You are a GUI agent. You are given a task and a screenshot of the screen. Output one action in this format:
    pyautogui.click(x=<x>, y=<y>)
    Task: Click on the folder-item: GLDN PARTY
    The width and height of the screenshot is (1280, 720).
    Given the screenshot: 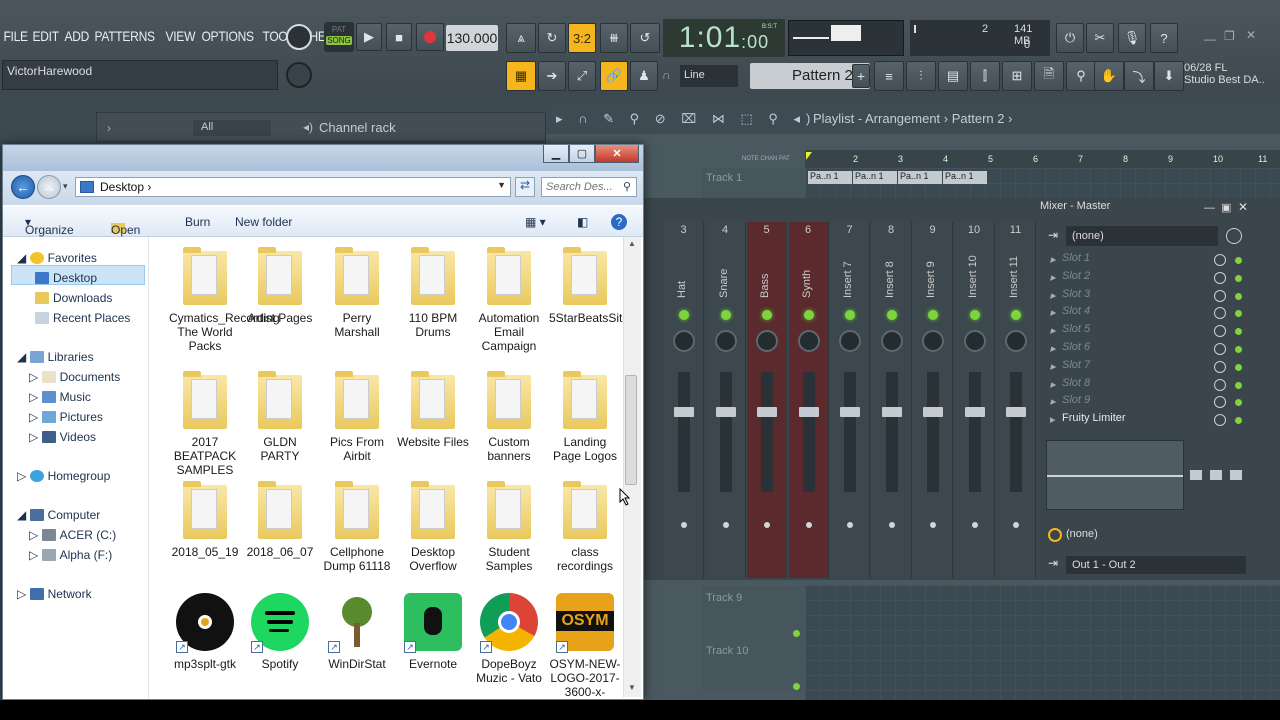 What is the action you would take?
    pyautogui.click(x=280, y=416)
    